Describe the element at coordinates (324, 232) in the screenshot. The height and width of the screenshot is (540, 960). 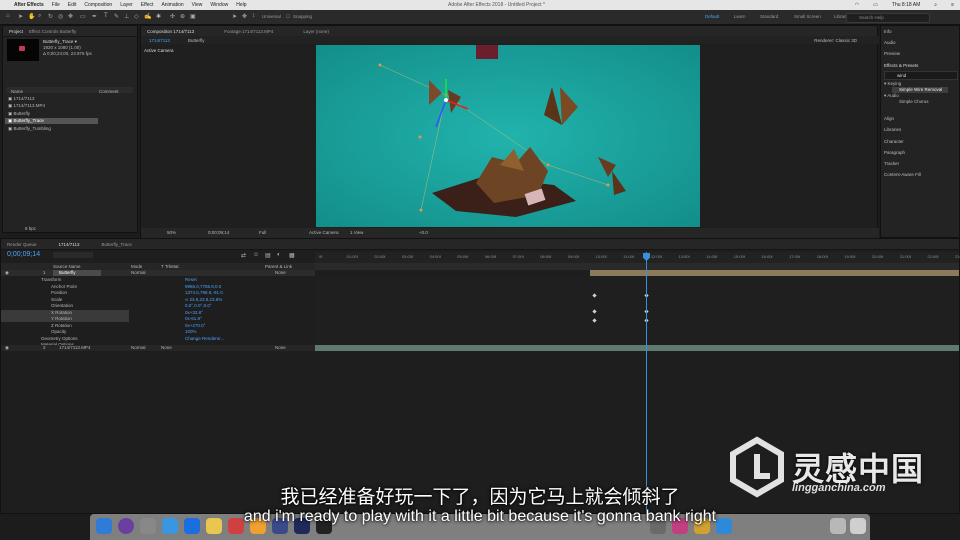
I see `3d-view-dropdown: Active Camera` at that location.